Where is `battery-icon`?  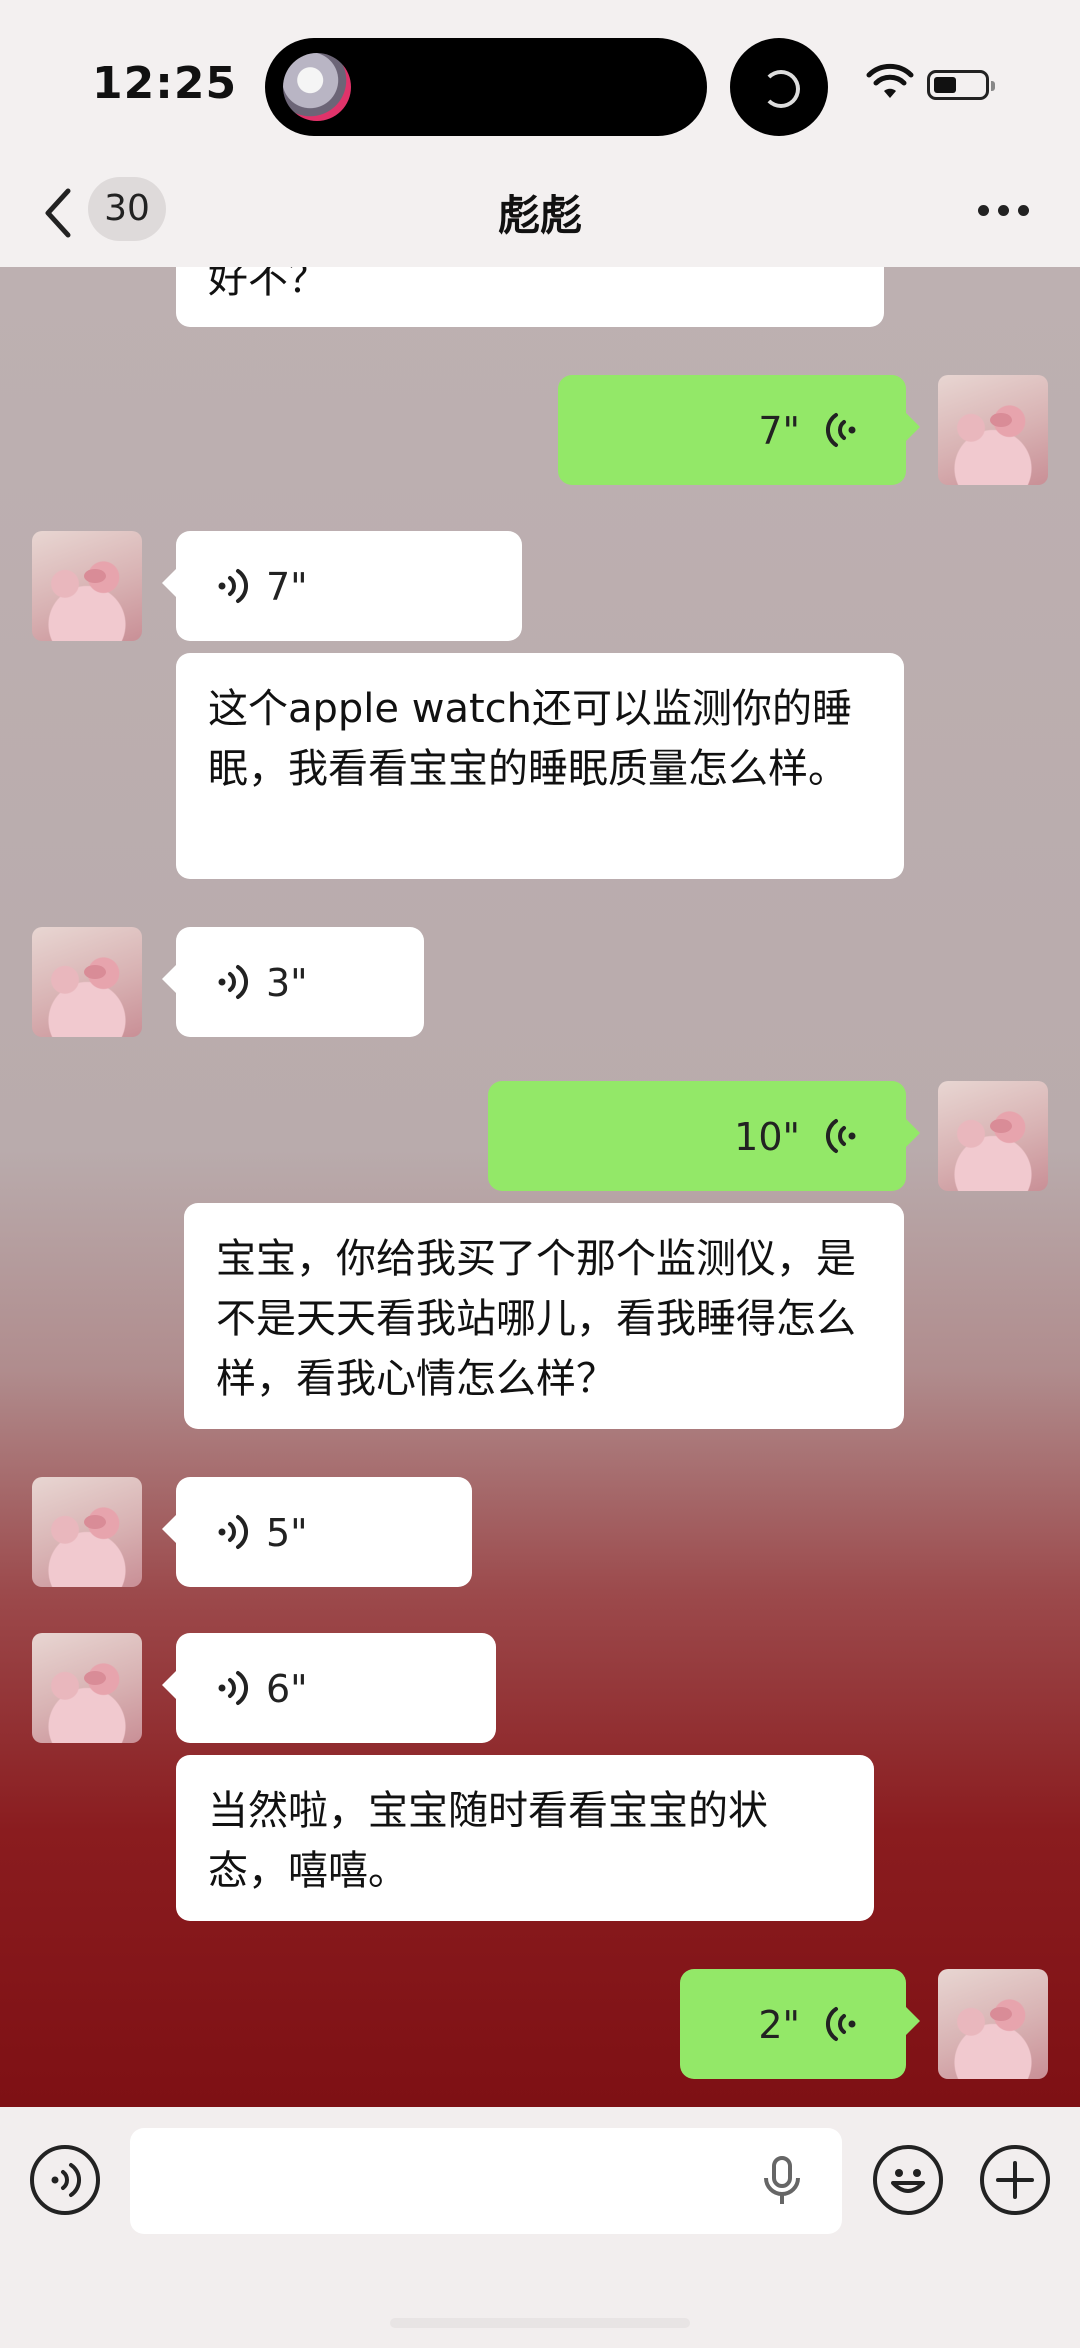
battery-icon is located at coordinates (961, 85).